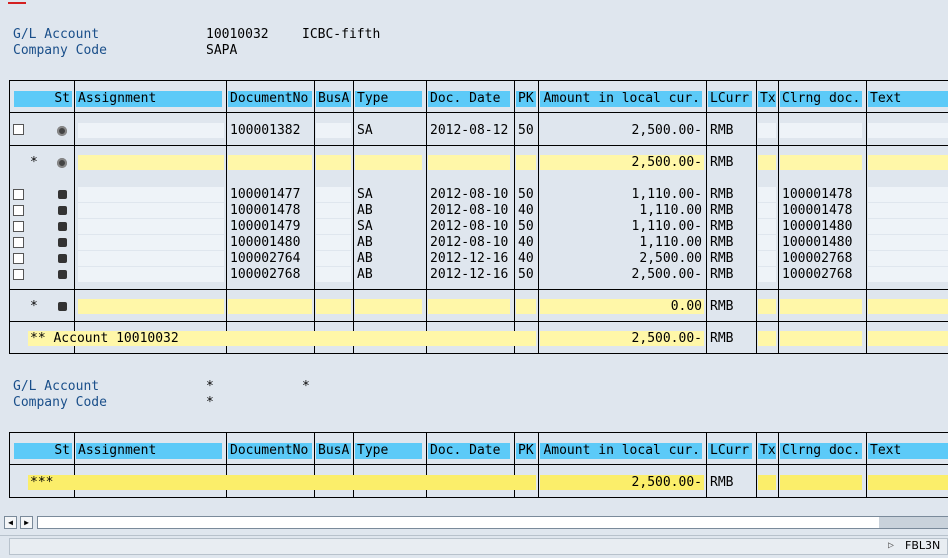  I want to click on gl-account-label: G/L Account, so click(56, 34).